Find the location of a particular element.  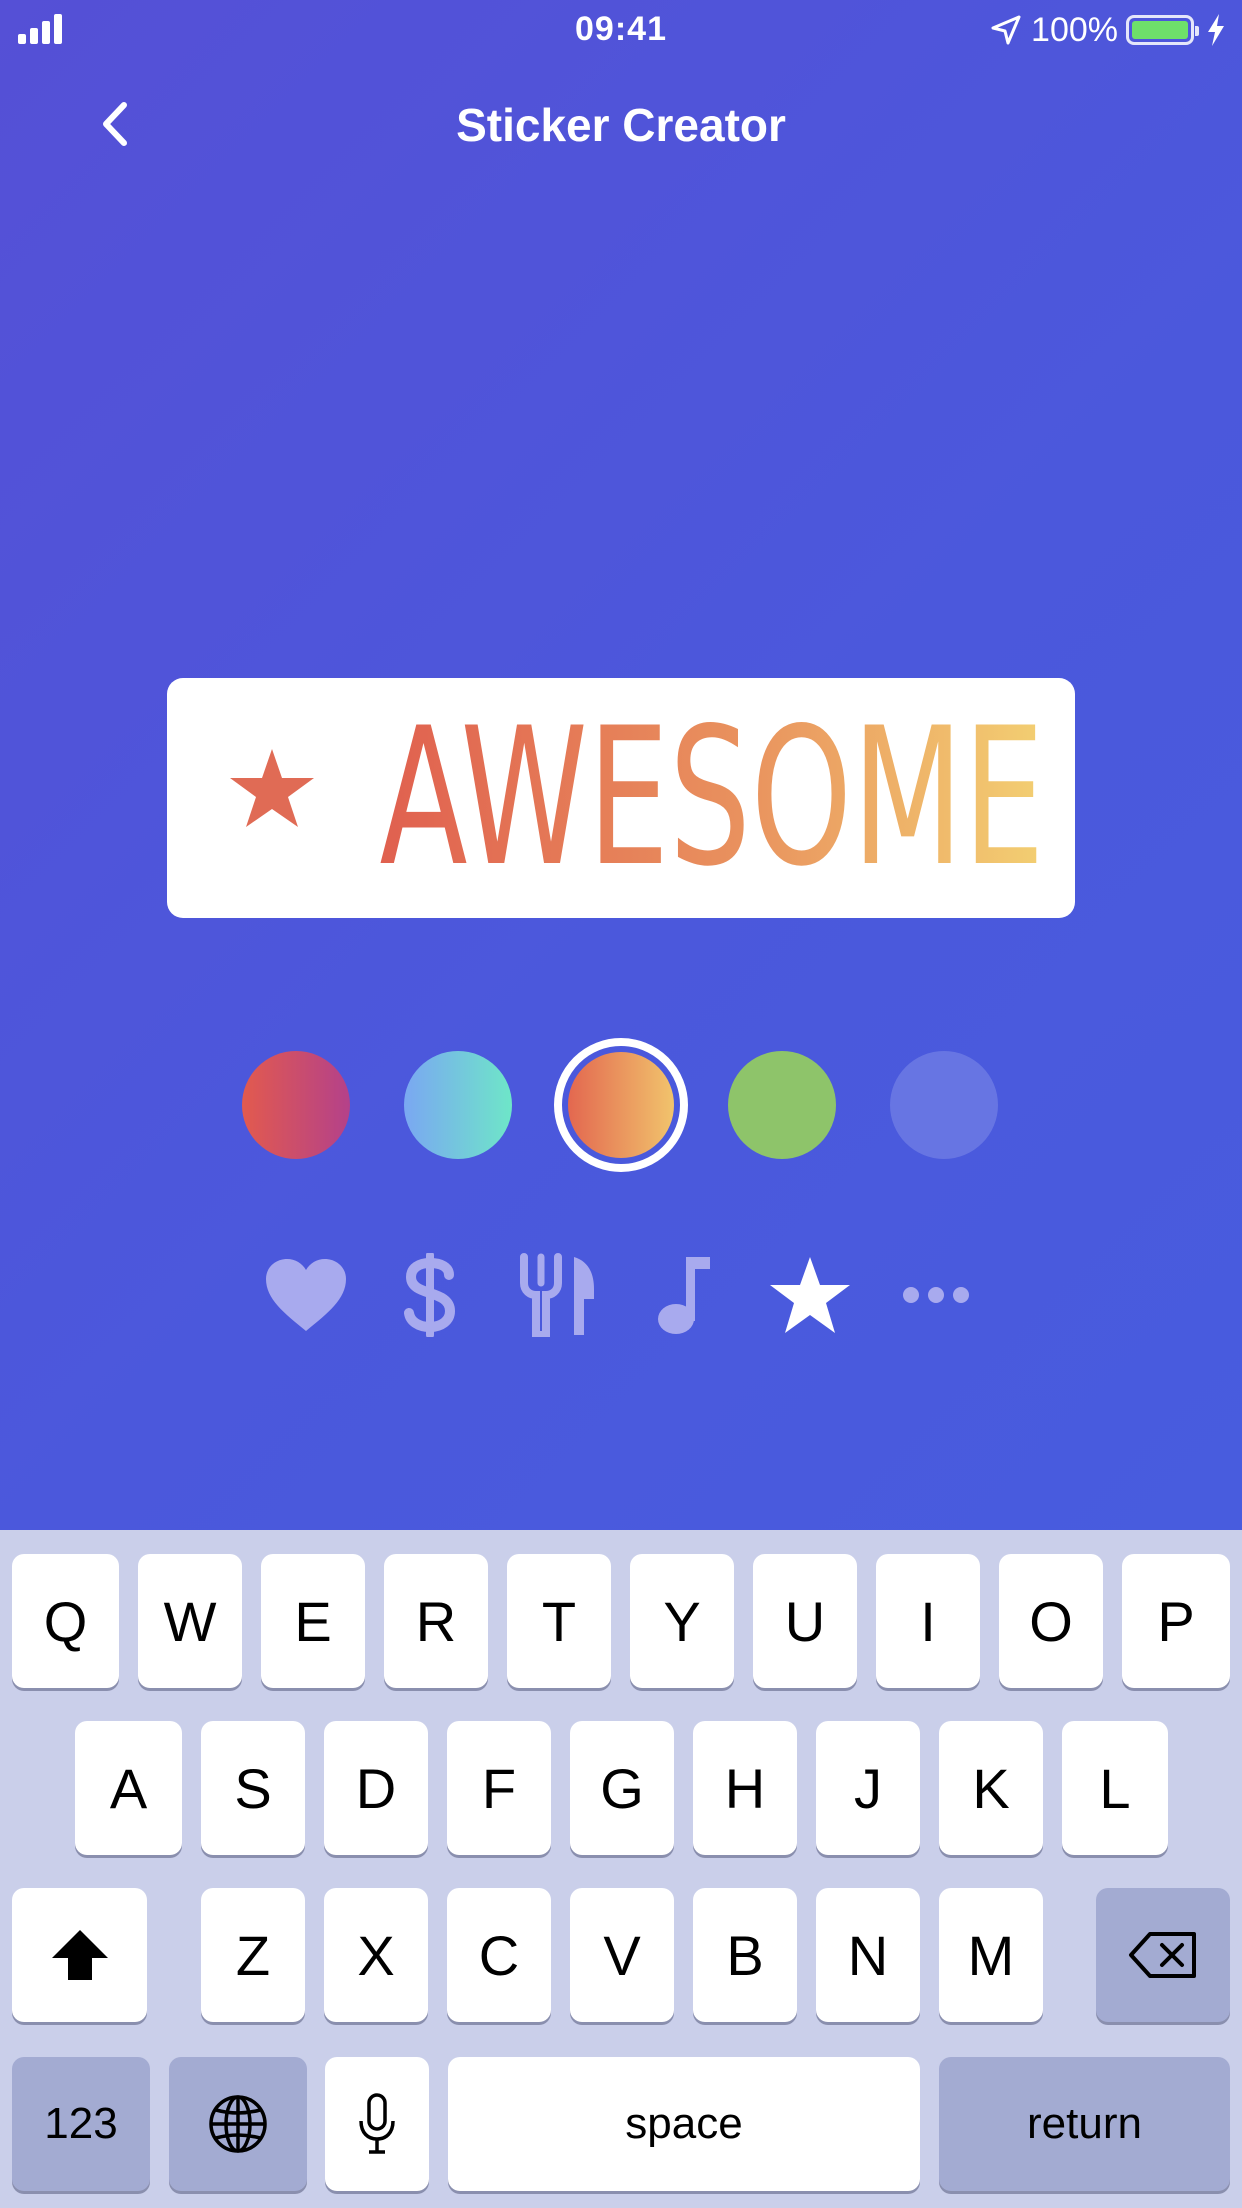

sticker-text: AWESOME is located at coordinates (712, 797).